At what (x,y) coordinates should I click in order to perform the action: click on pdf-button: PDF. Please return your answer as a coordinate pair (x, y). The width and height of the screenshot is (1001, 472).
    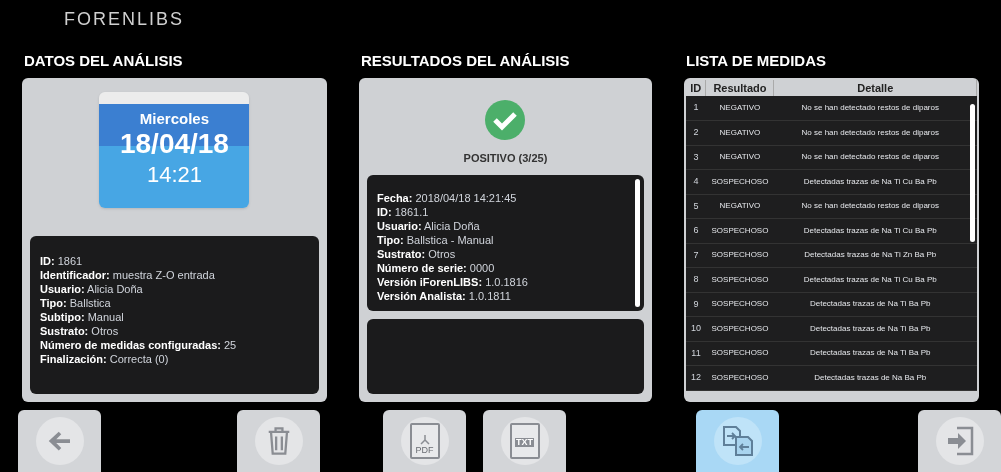
    Looking at the image, I should click on (424, 441).